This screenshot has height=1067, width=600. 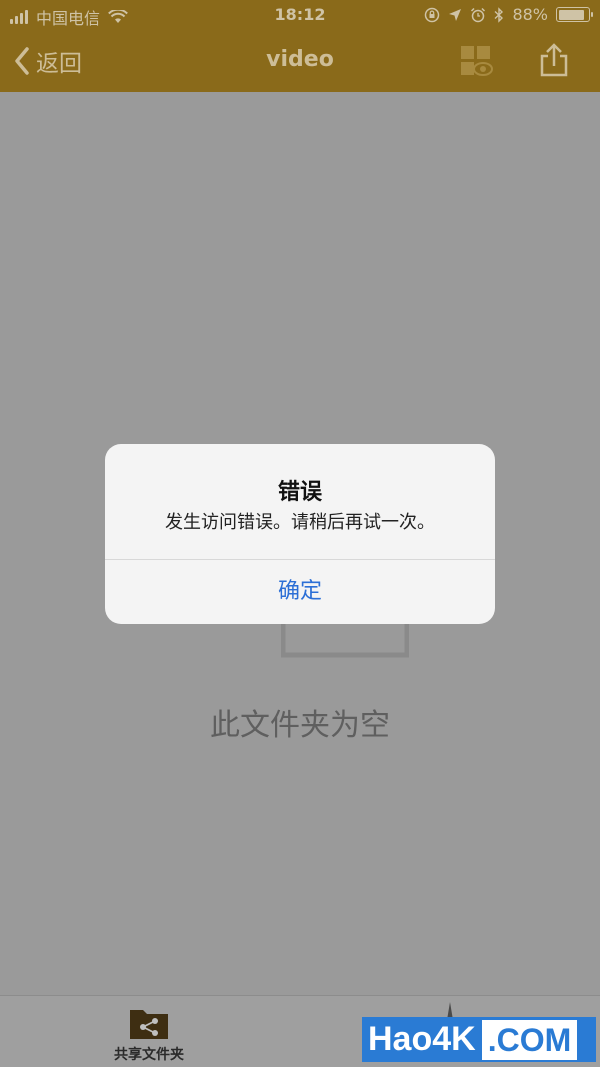 I want to click on location-icon, so click(x=455, y=14).